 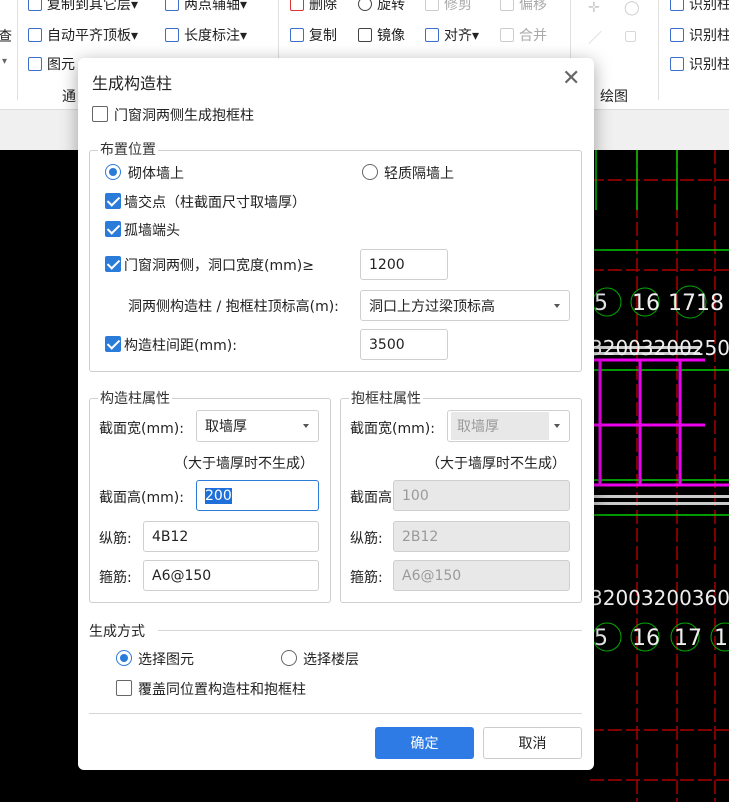 I want to click on light-wall-radio, so click(x=370, y=172).